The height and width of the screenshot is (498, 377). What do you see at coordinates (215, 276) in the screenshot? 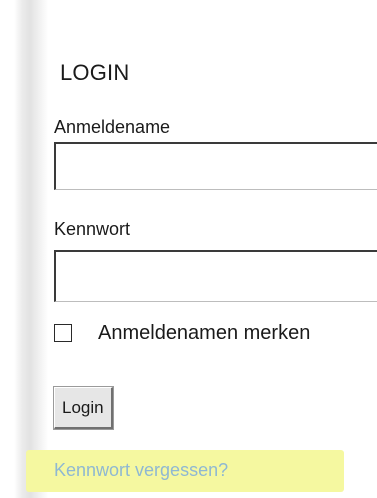
I see `password-input` at bounding box center [215, 276].